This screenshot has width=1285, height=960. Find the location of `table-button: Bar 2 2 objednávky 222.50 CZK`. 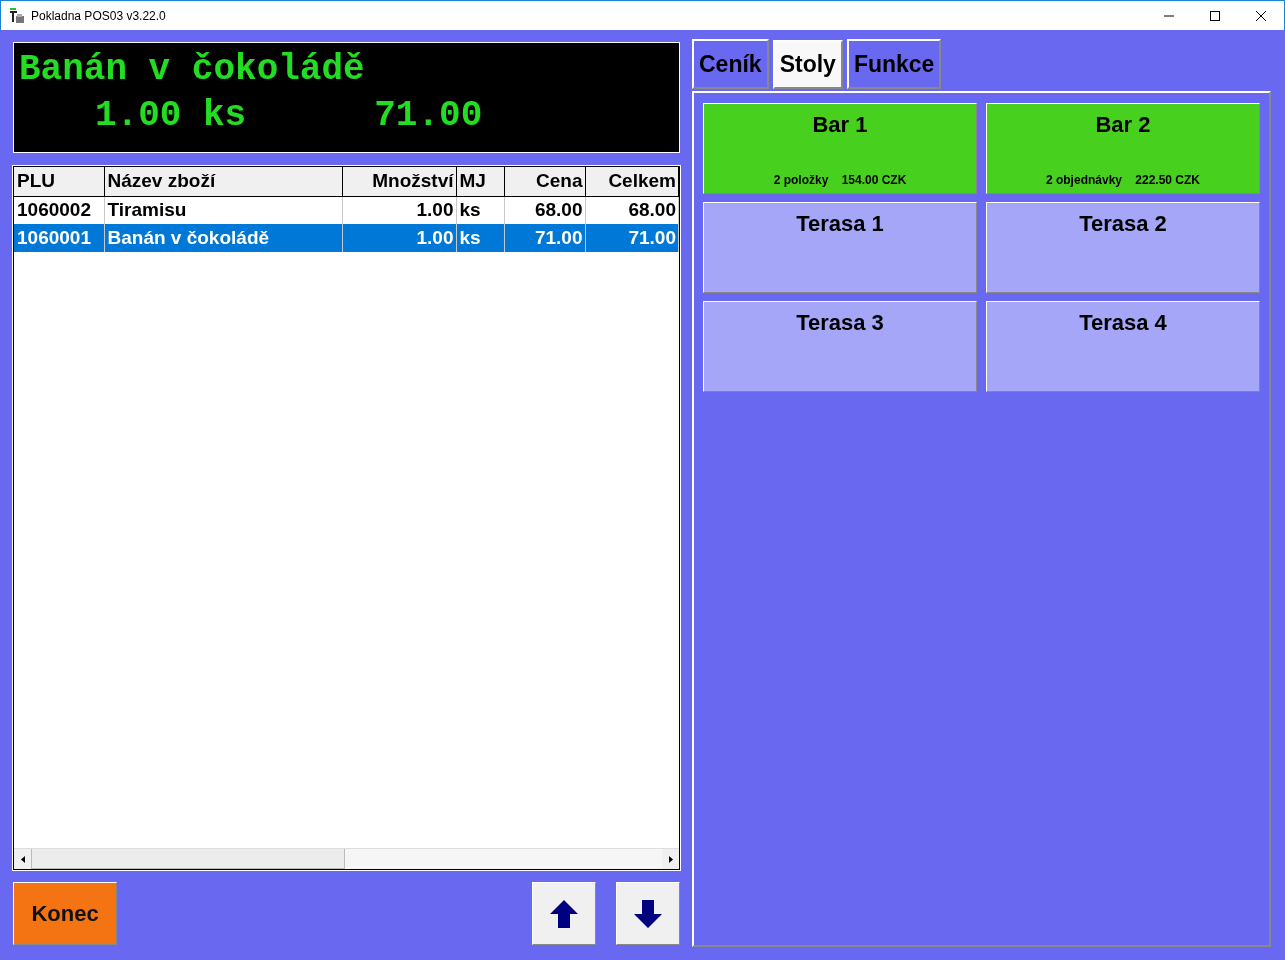

table-button: Bar 2 2 objednávky 222.50 CZK is located at coordinates (1123, 148).